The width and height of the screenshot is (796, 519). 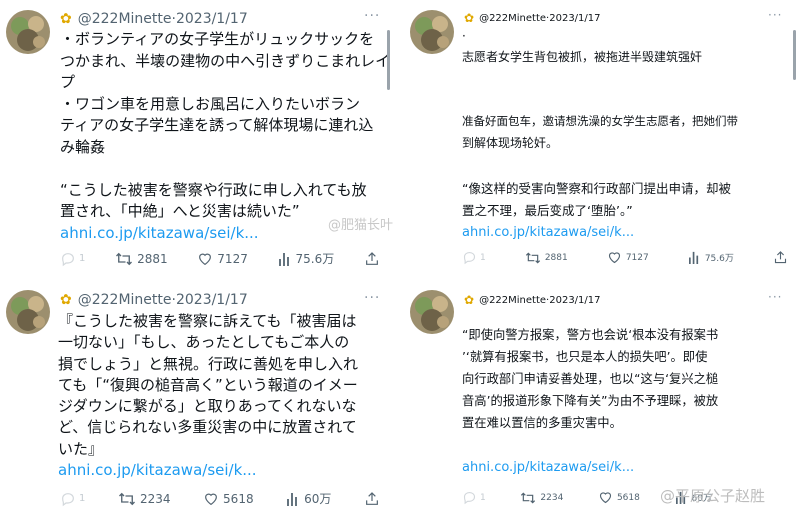 I want to click on tweet-line: “こうした被害を警察や行政に申し入れても放, so click(x=213, y=189).